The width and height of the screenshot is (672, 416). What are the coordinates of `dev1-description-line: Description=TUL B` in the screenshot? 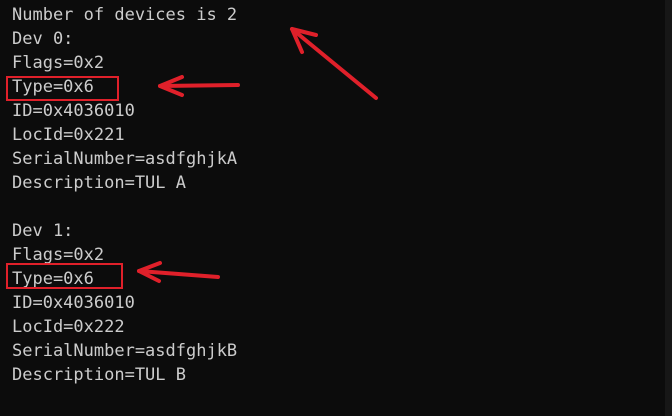 It's located at (99, 375).